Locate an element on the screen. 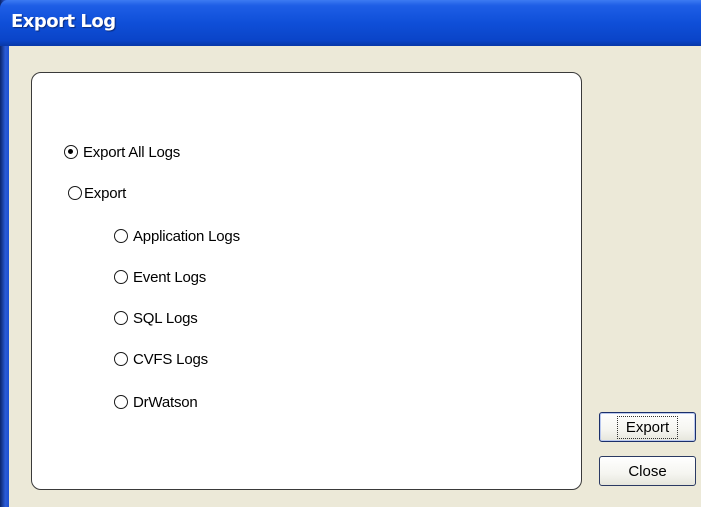  radio-export: Export is located at coordinates (97, 193).